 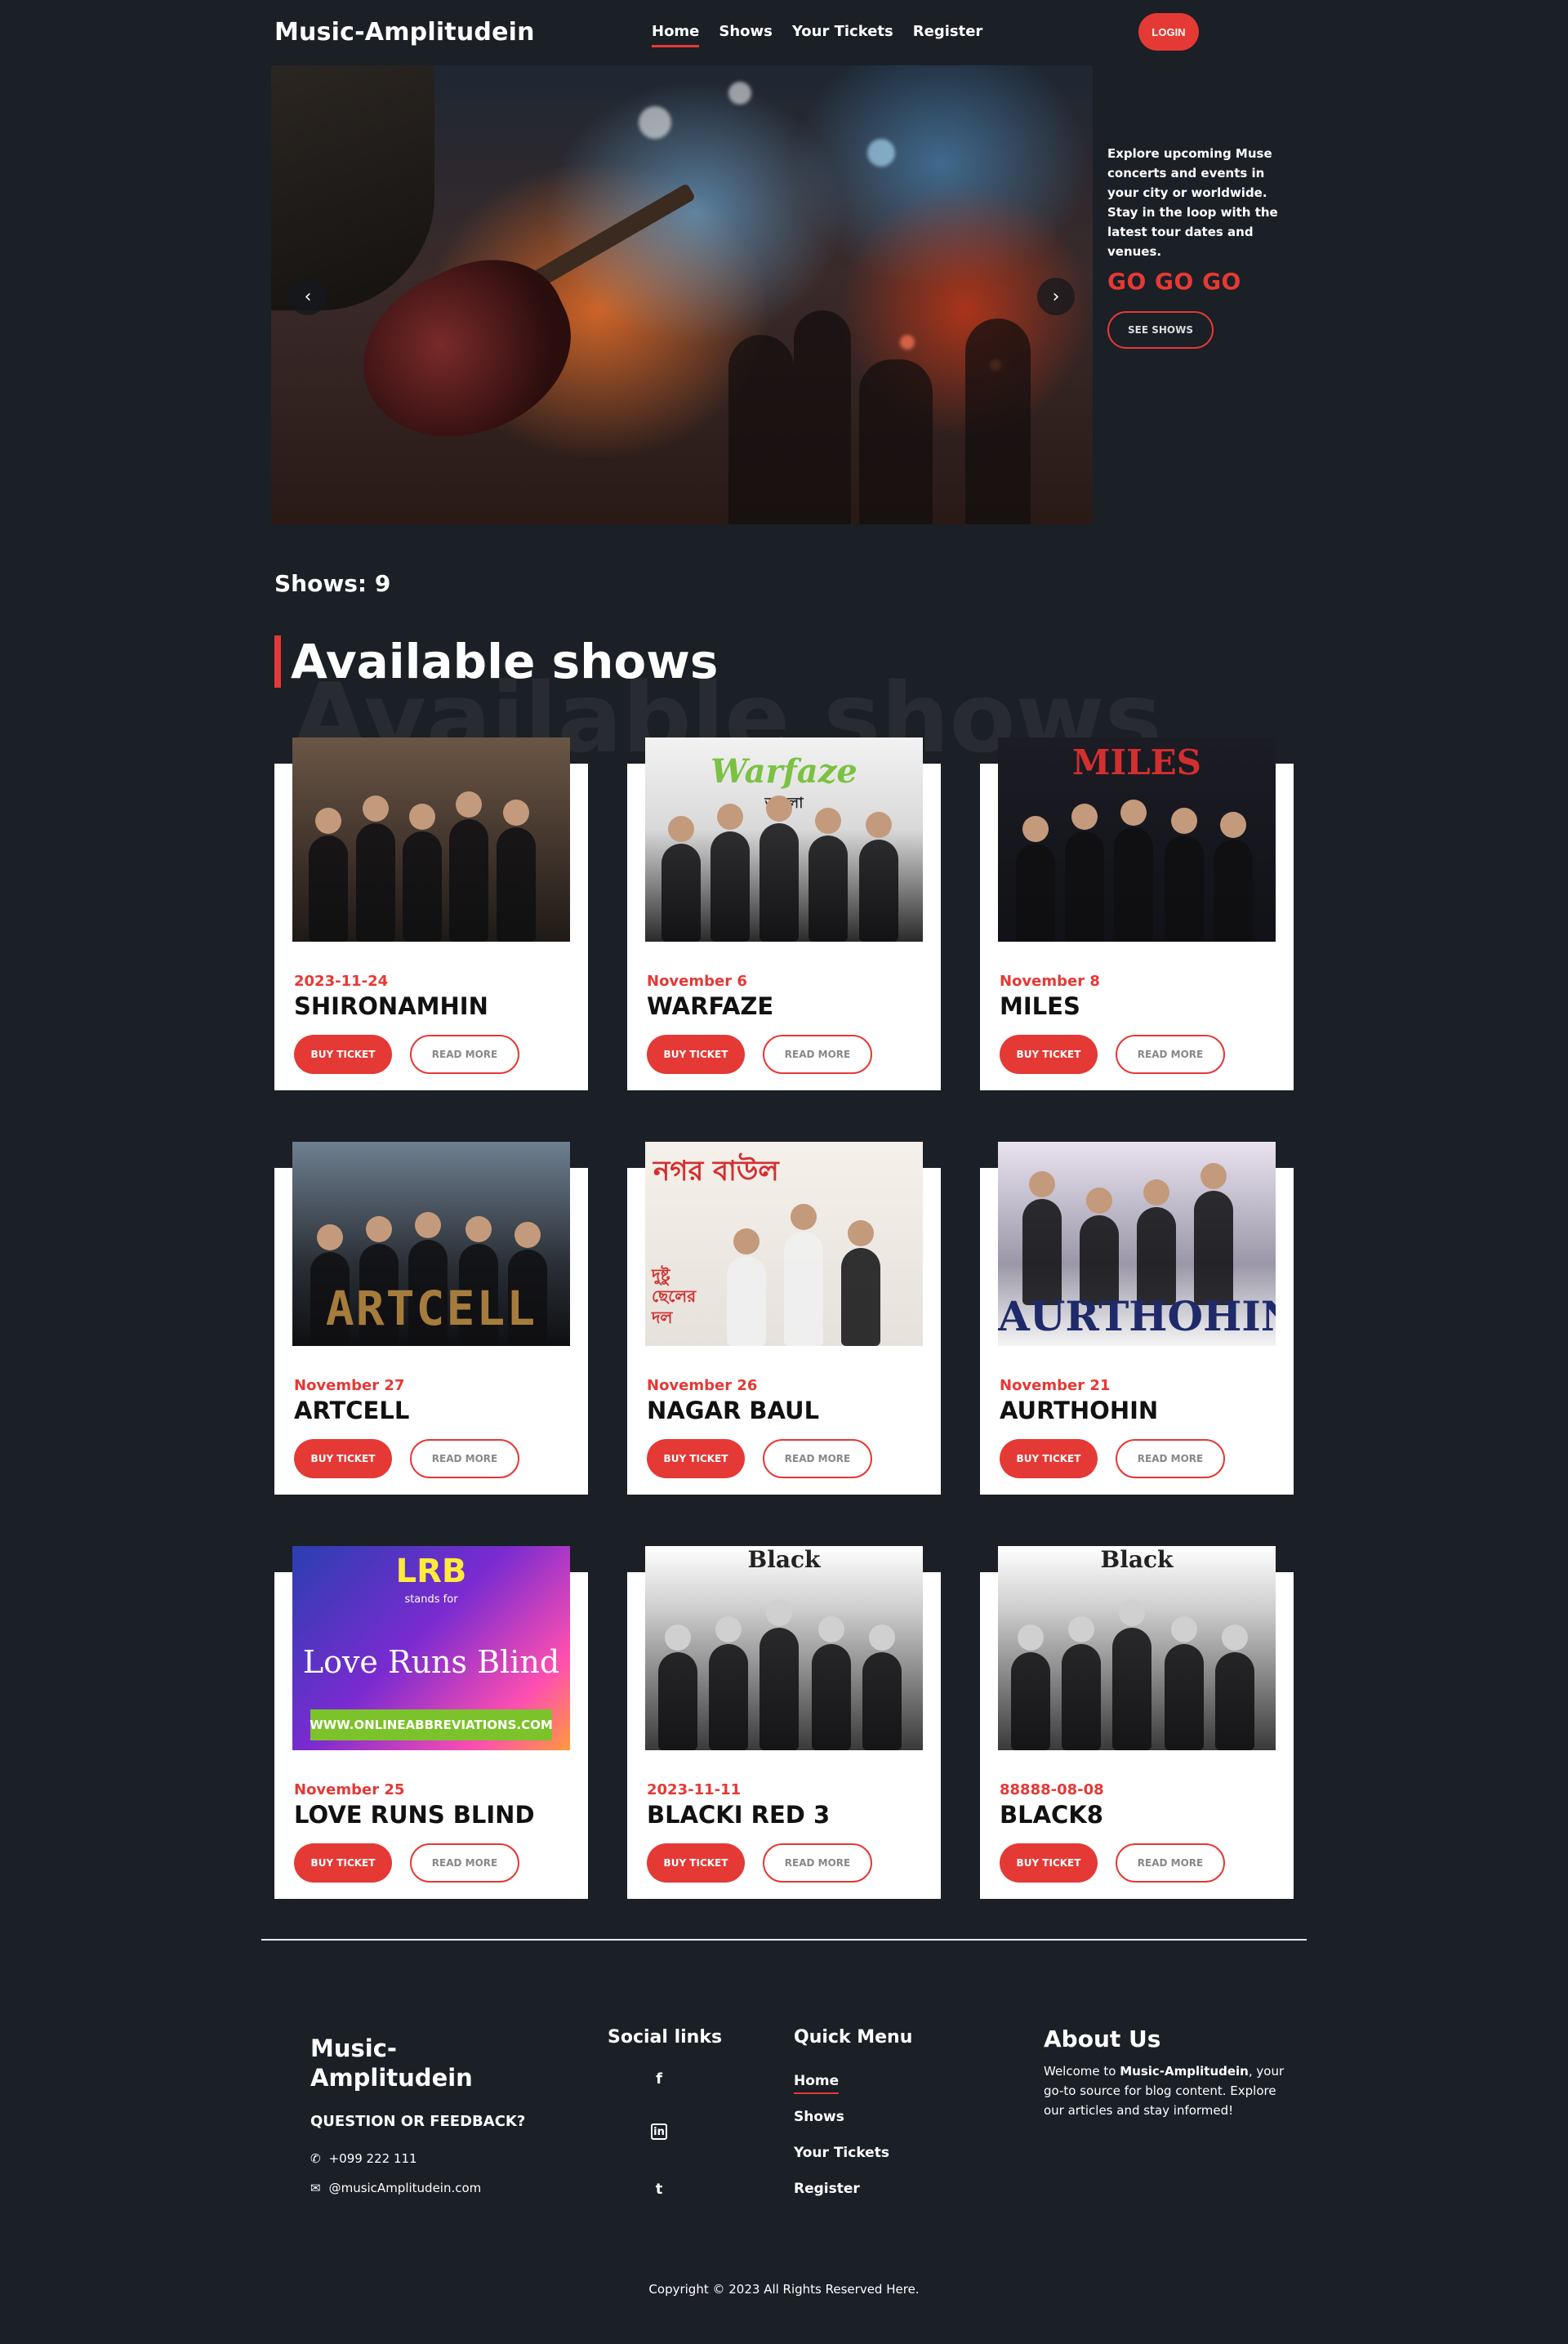 What do you see at coordinates (659, 2189) in the screenshot?
I see `twitter-icon: t` at bounding box center [659, 2189].